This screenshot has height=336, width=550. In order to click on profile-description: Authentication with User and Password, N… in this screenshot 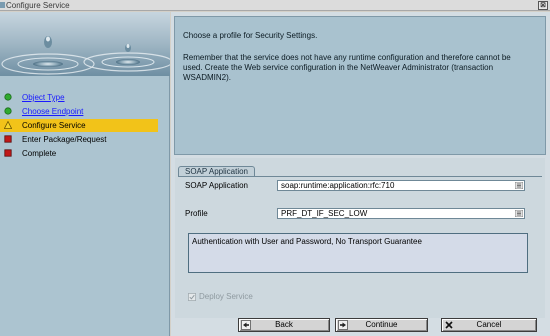, I will do `click(307, 241)`.